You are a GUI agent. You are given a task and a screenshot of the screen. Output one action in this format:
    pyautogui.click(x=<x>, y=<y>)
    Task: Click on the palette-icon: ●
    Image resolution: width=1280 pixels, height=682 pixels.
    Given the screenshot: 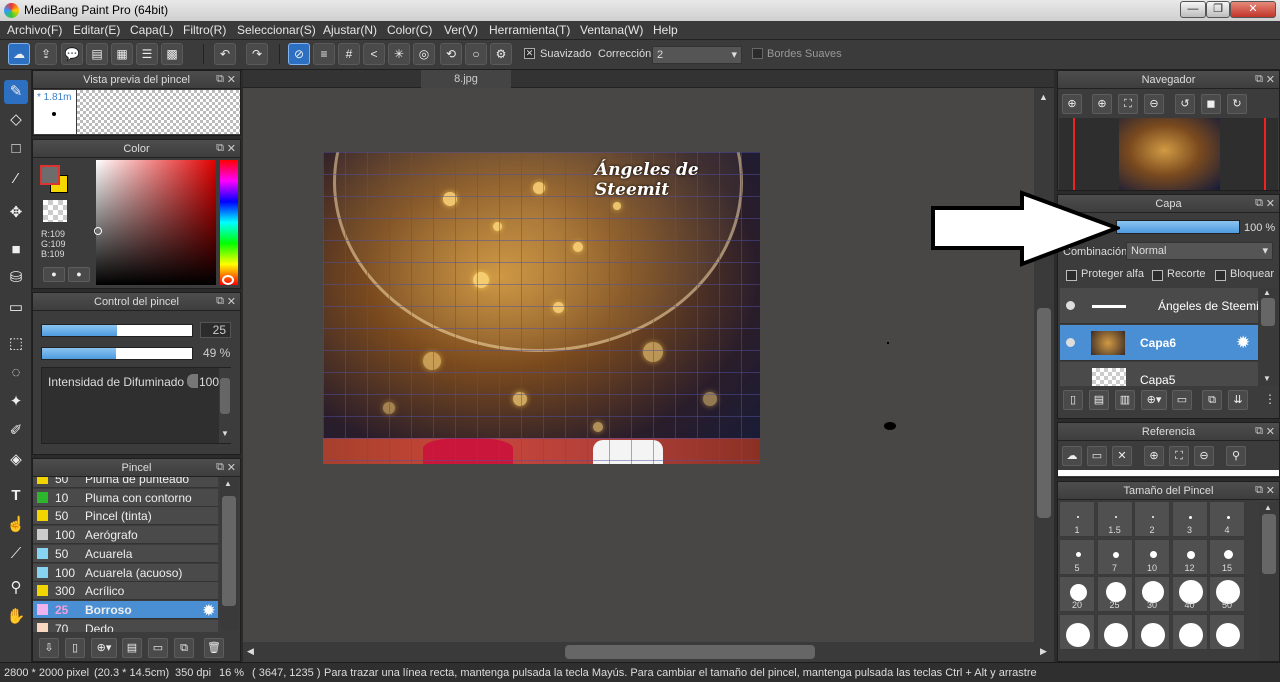 What is the action you would take?
    pyautogui.click(x=54, y=274)
    